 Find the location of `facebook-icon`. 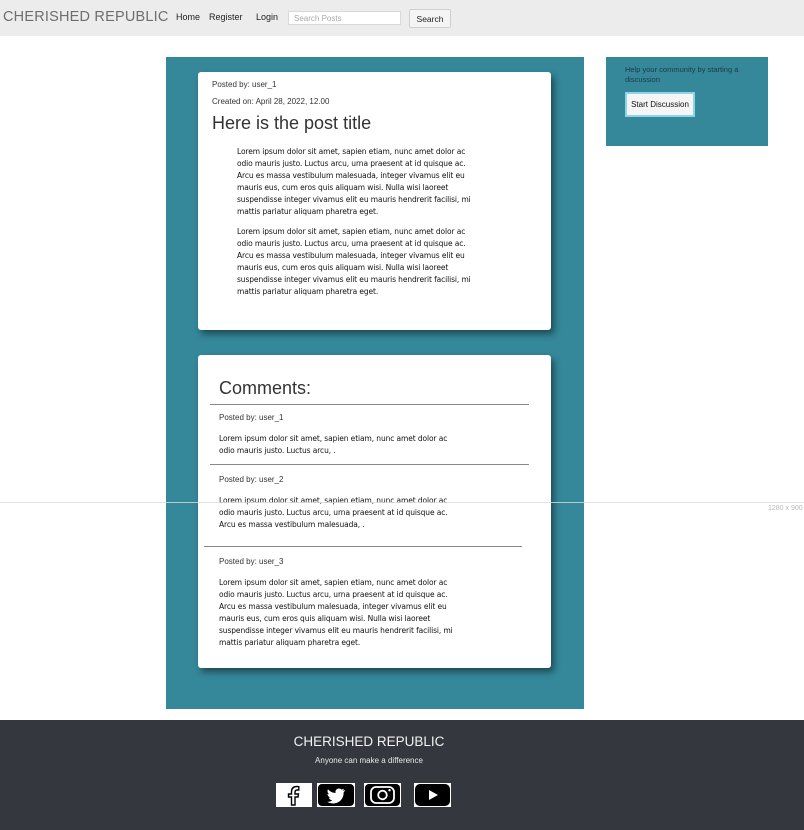

facebook-icon is located at coordinates (294, 795).